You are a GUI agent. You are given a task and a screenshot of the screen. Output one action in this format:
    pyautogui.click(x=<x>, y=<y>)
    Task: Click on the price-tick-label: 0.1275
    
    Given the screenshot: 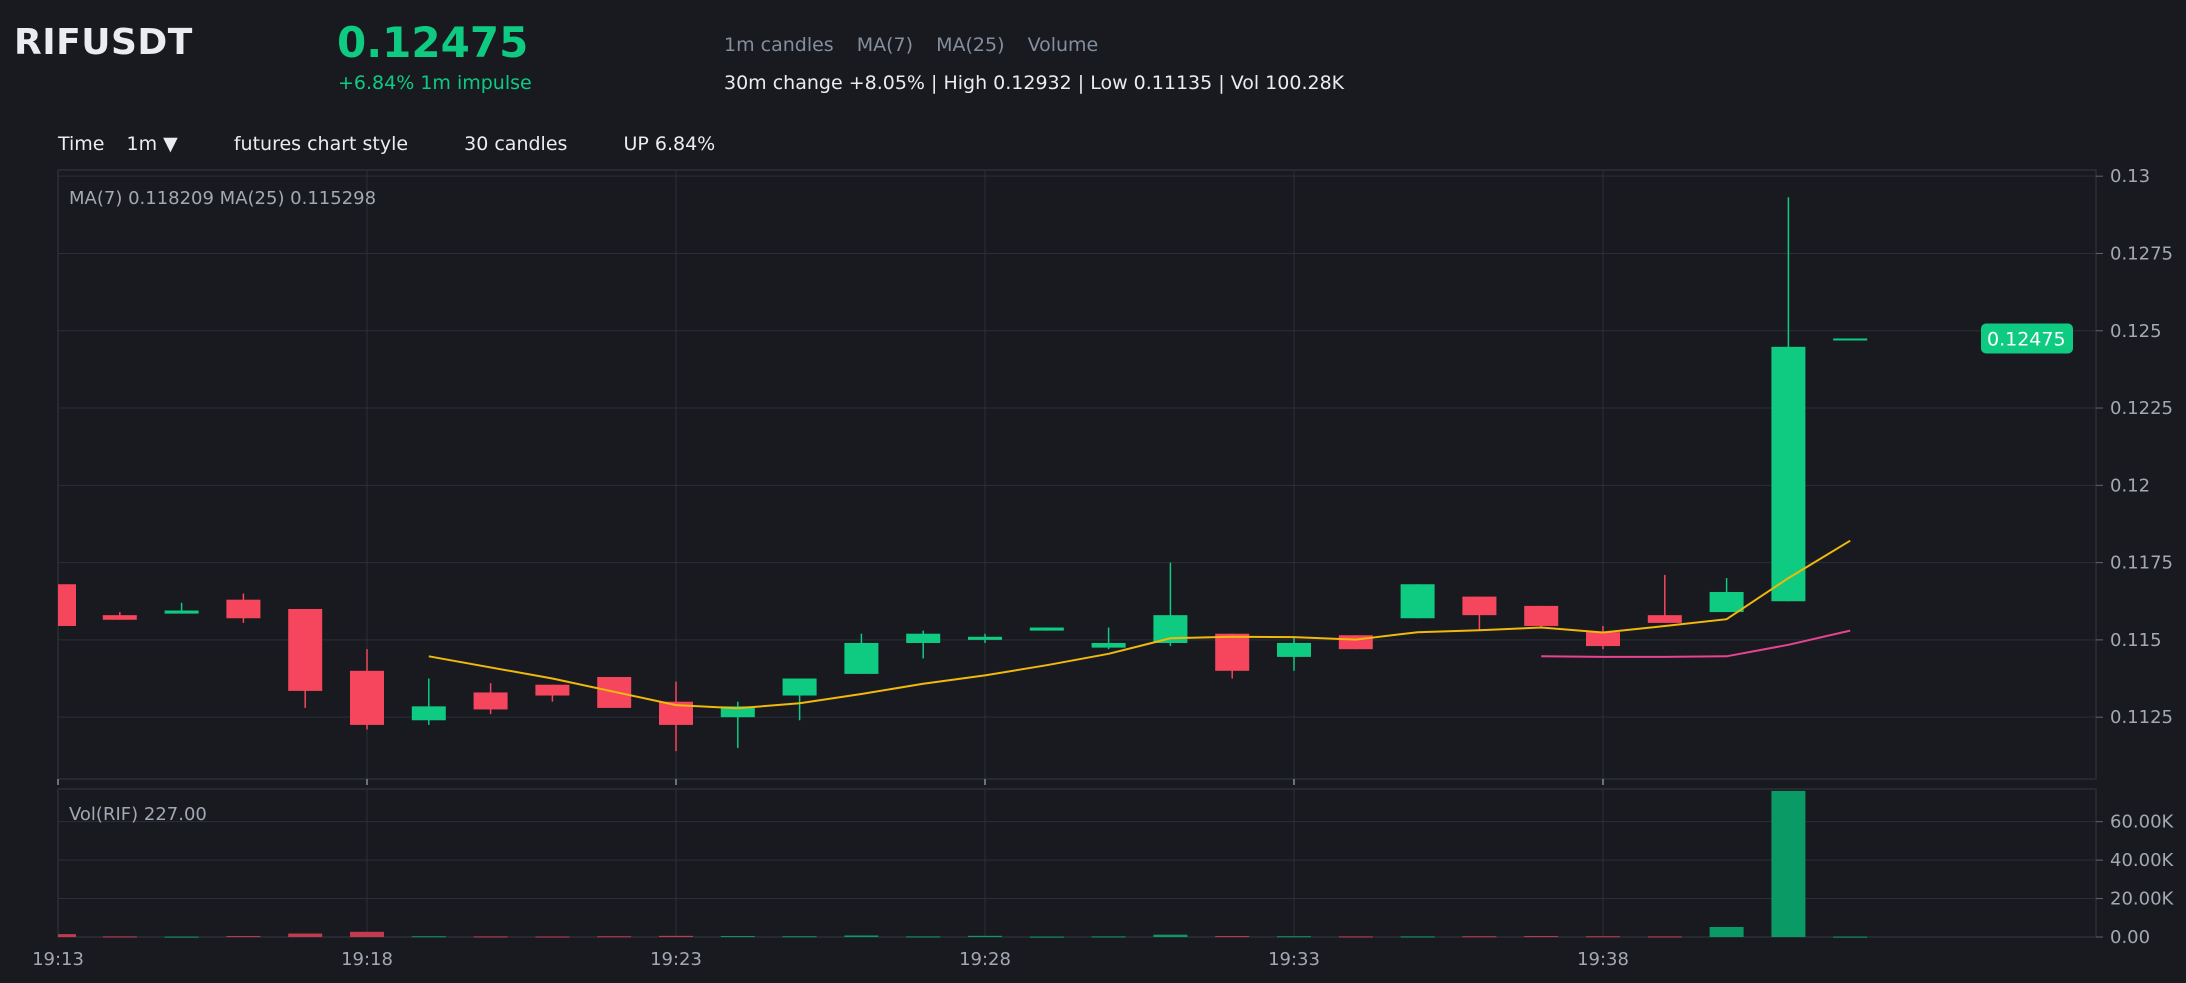 What is the action you would take?
    pyautogui.click(x=2141, y=253)
    